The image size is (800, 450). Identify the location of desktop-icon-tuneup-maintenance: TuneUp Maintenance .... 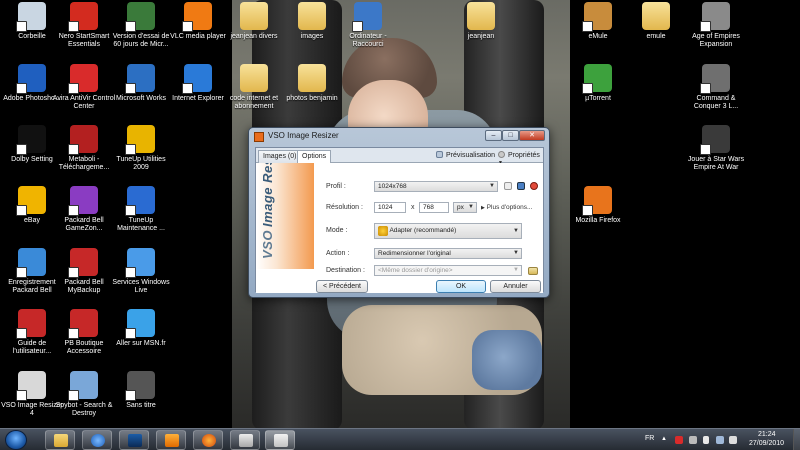
(141, 209).